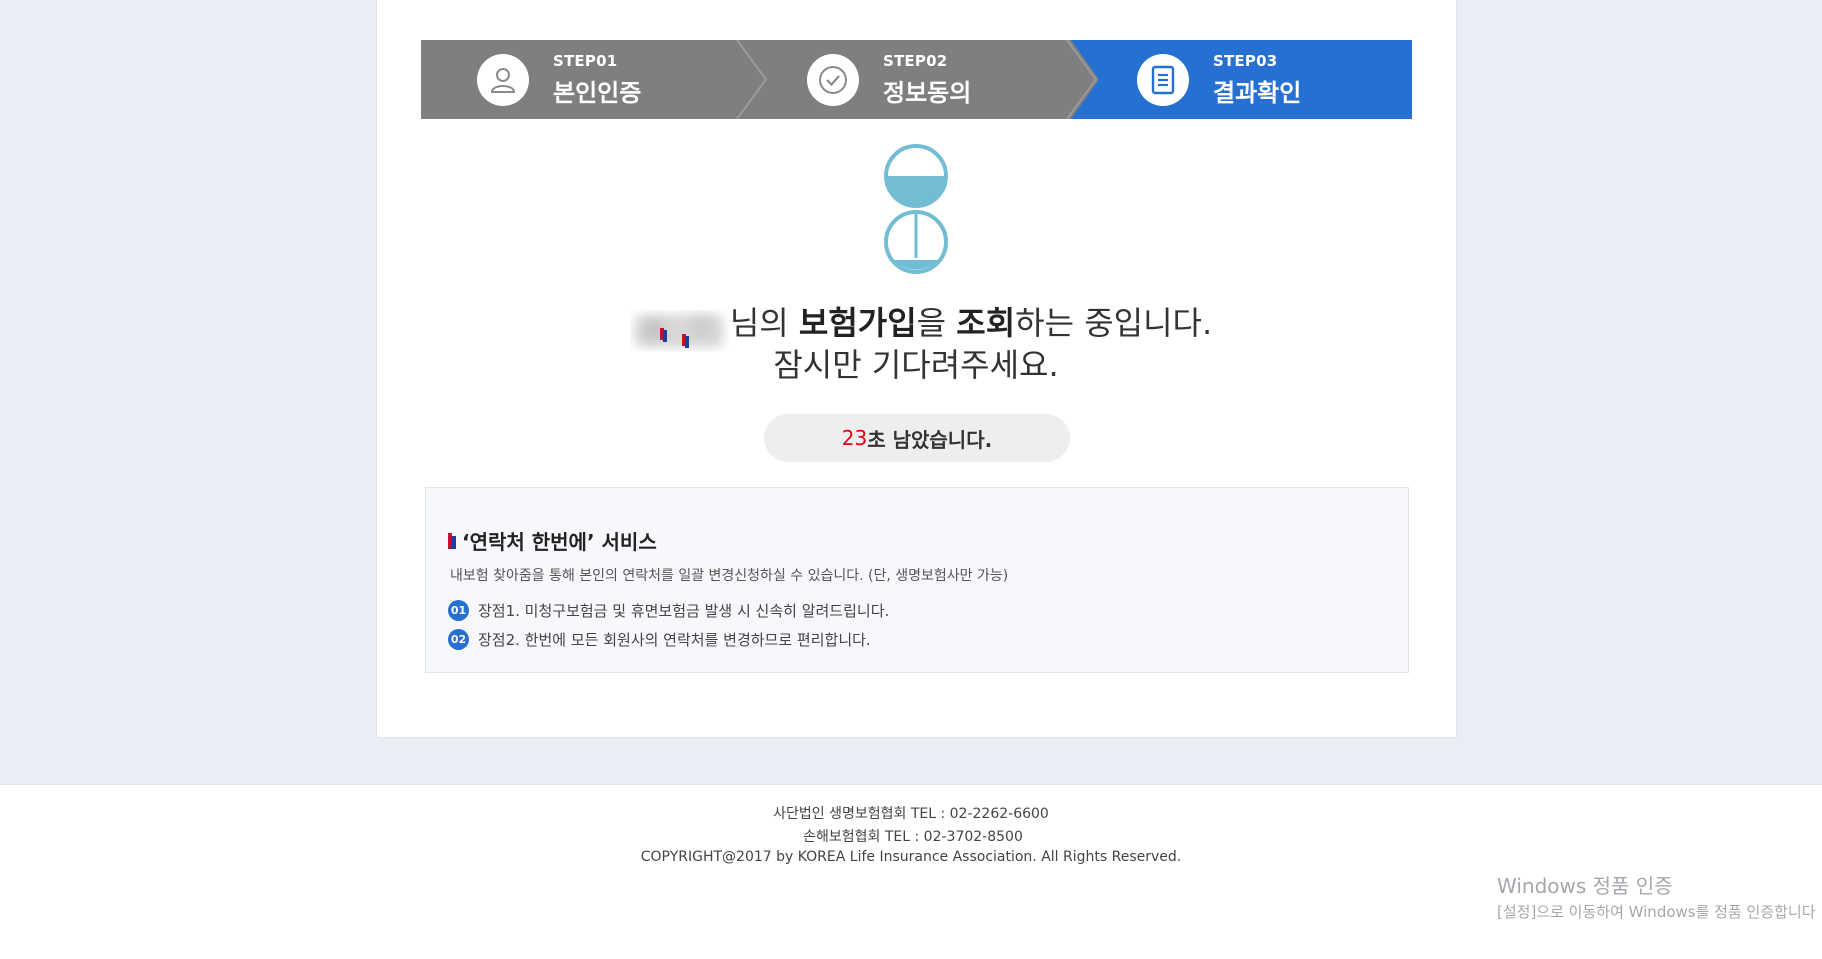  Describe the element at coordinates (911, 814) in the screenshot. I see `footer-life-association: 사단법인 생명보험협회 TEL : 02-2262-6600` at that location.